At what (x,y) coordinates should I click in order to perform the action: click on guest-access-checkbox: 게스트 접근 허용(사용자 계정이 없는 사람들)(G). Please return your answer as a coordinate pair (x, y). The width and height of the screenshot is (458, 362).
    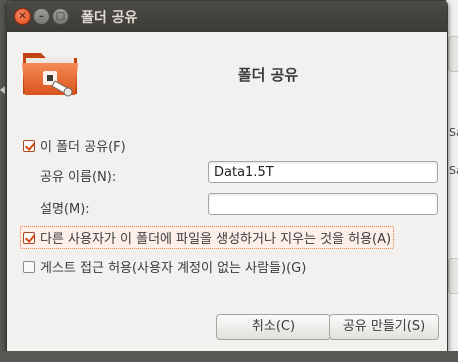
    Looking at the image, I should click on (164, 266).